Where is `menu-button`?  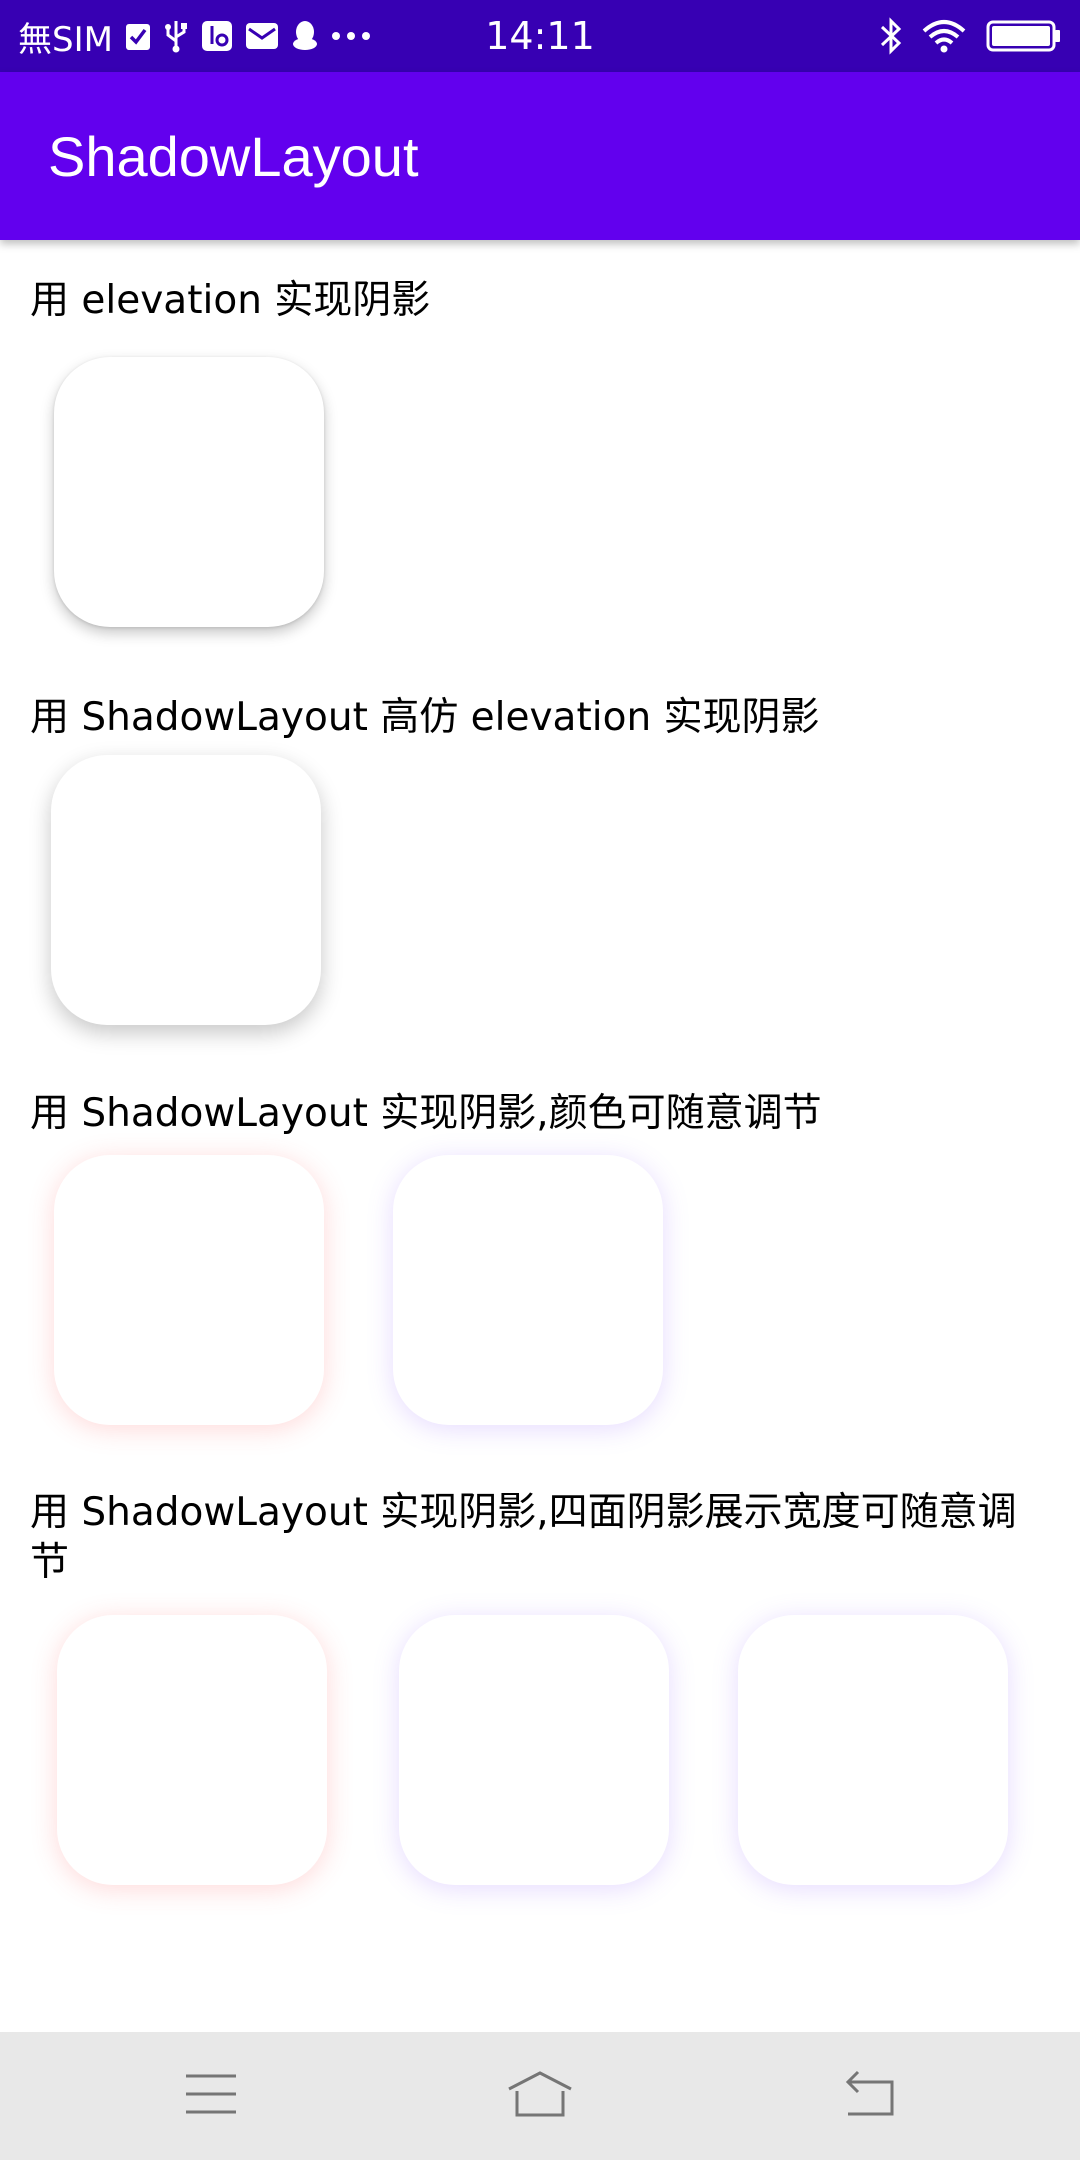 menu-button is located at coordinates (211, 2096).